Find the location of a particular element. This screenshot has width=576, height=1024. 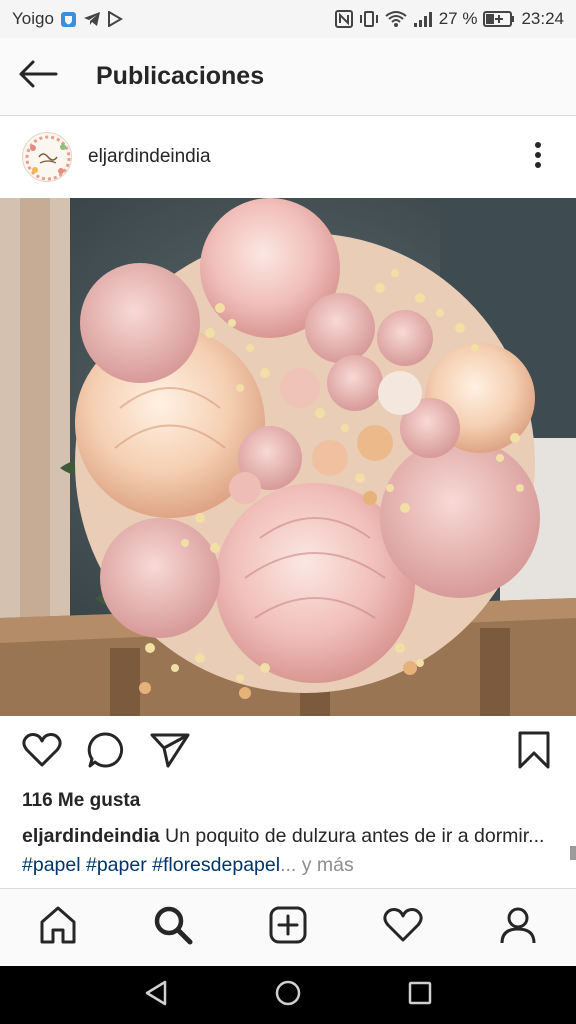

more-vertical-icon is located at coordinates (538, 157).